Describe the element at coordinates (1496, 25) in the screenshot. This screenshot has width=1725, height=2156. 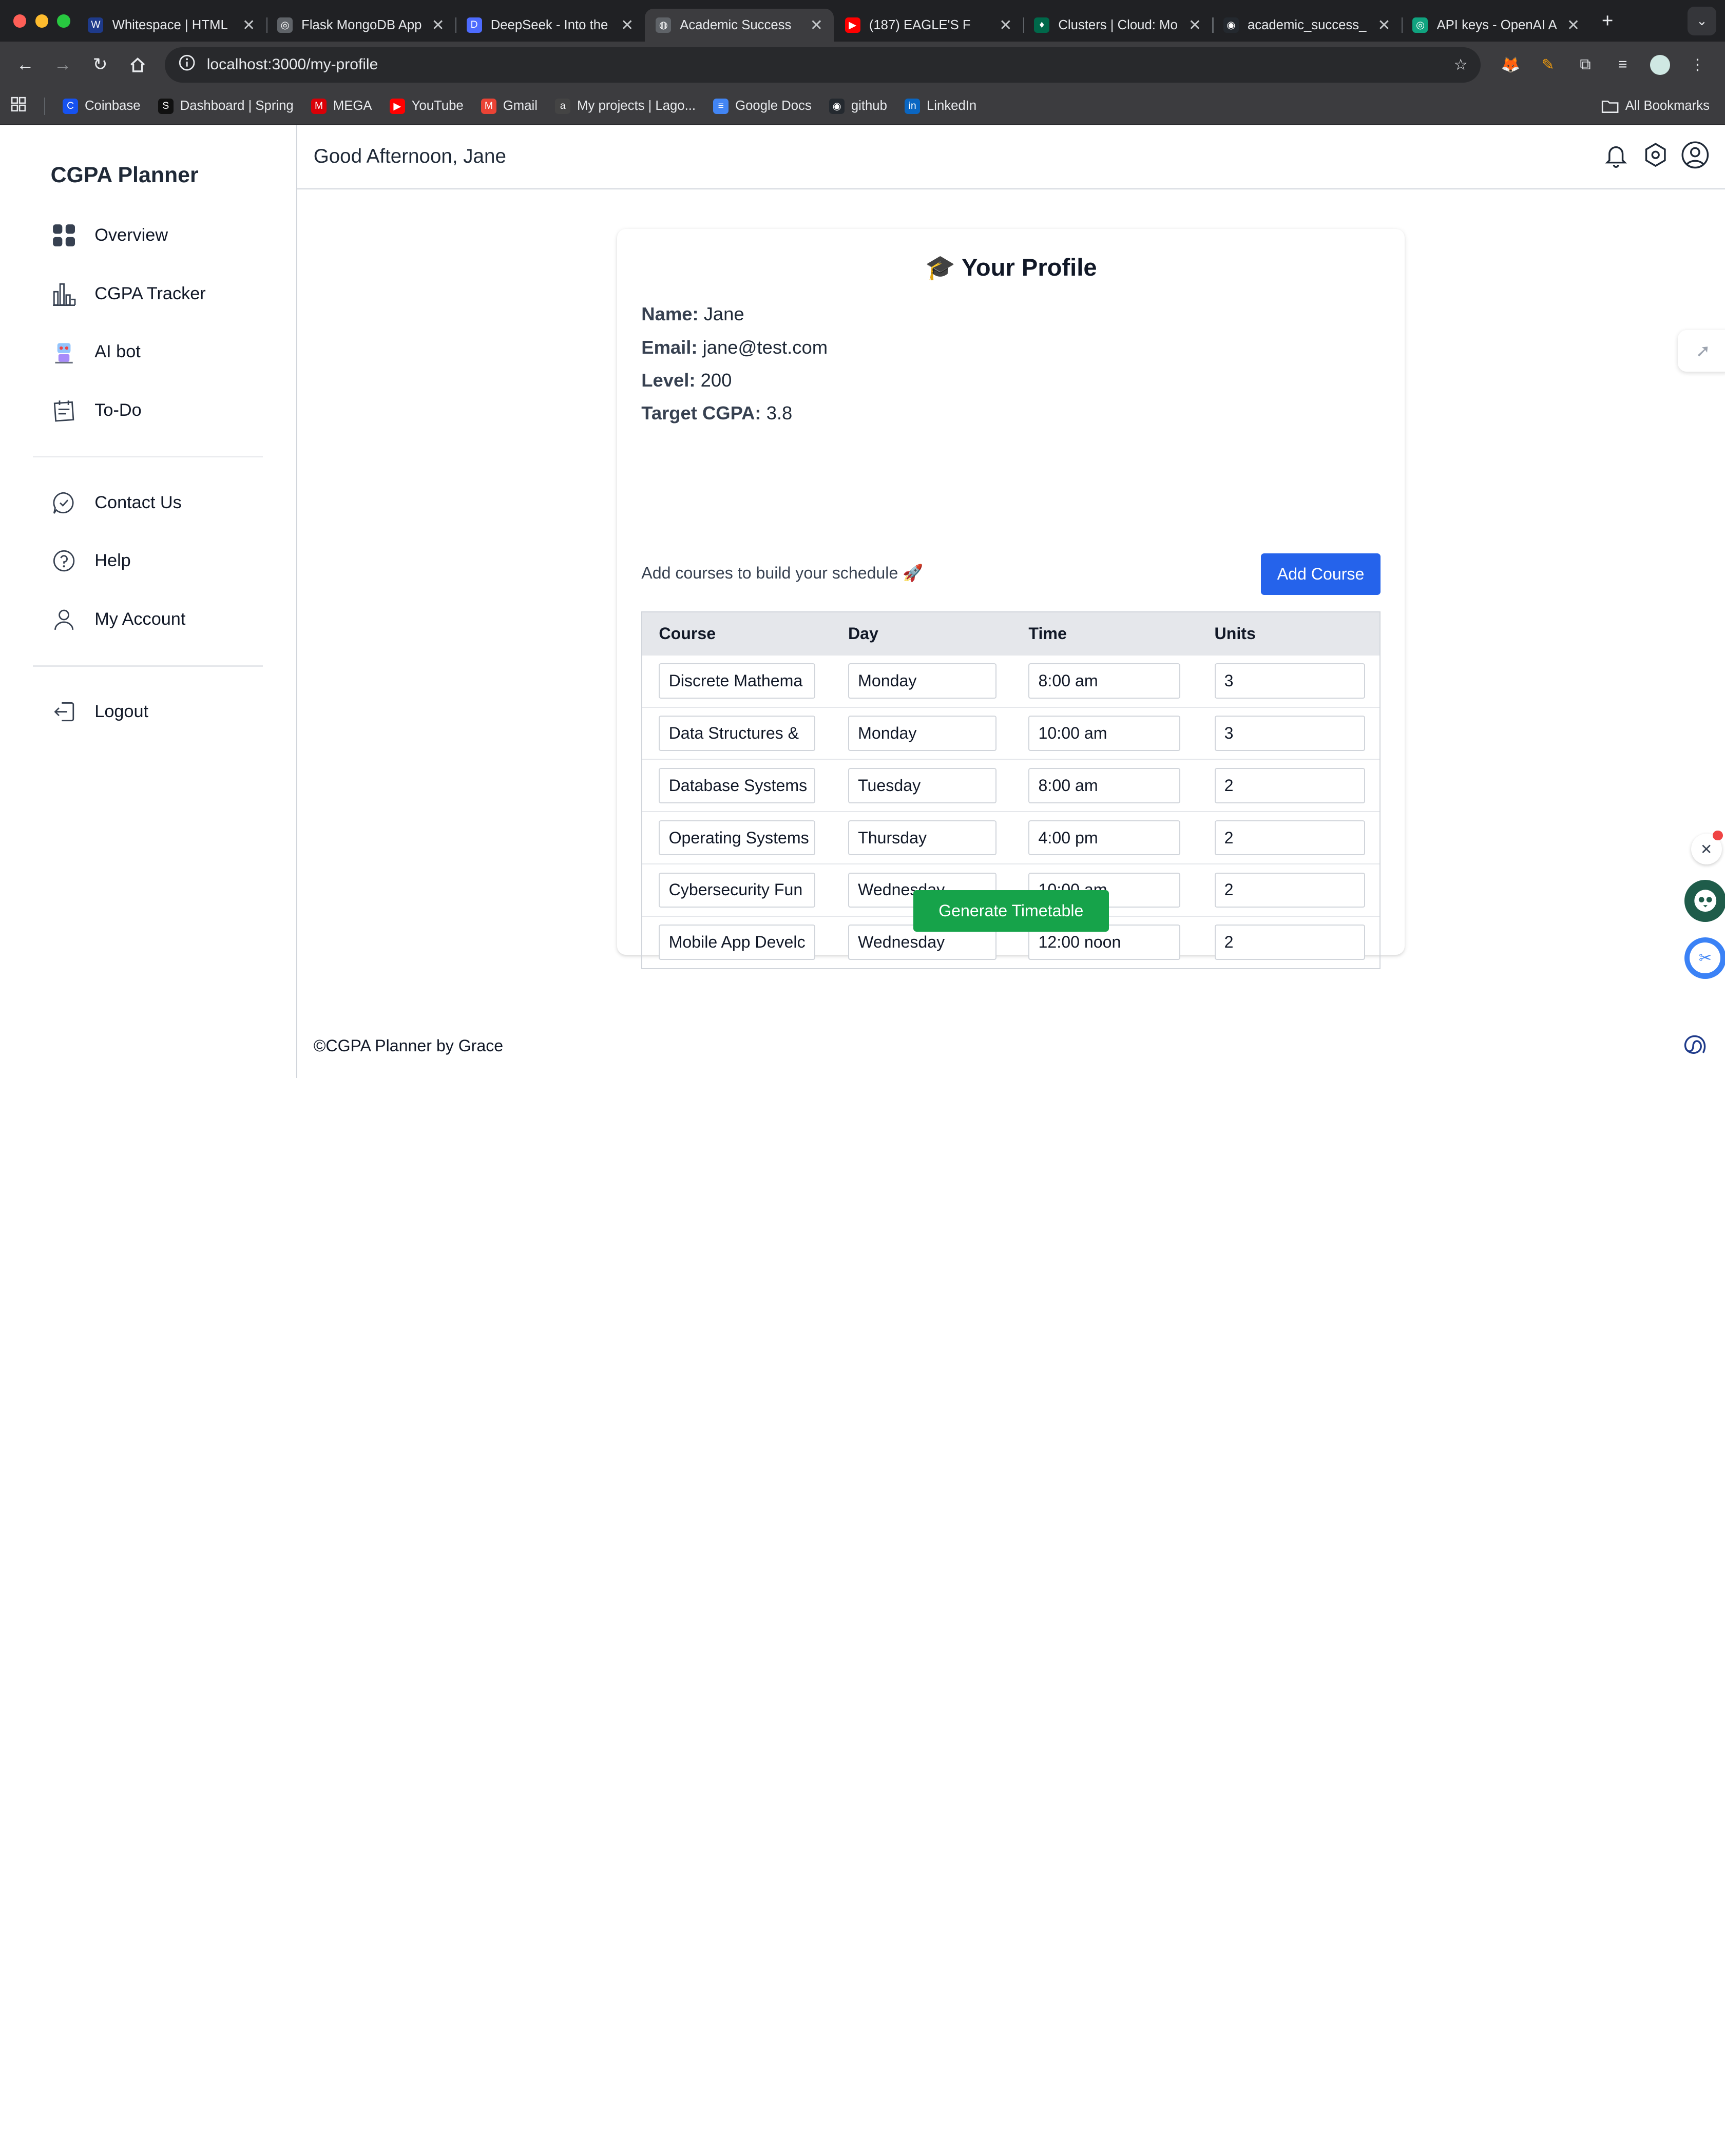
I see `browser-tab: ◎ API keys - OpenAI A ✕` at that location.